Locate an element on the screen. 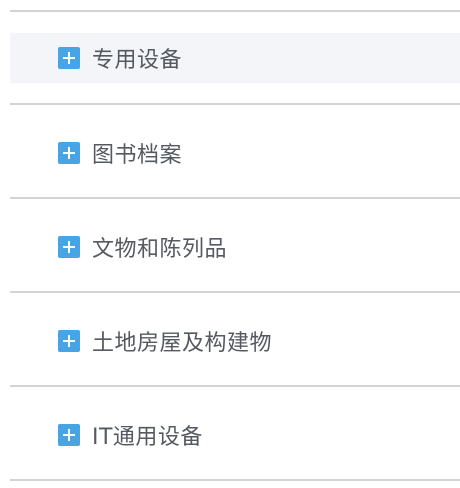 This screenshot has width=460, height=488. tree-item-it-general-equipment: IT通用设备 is located at coordinates (235, 435).